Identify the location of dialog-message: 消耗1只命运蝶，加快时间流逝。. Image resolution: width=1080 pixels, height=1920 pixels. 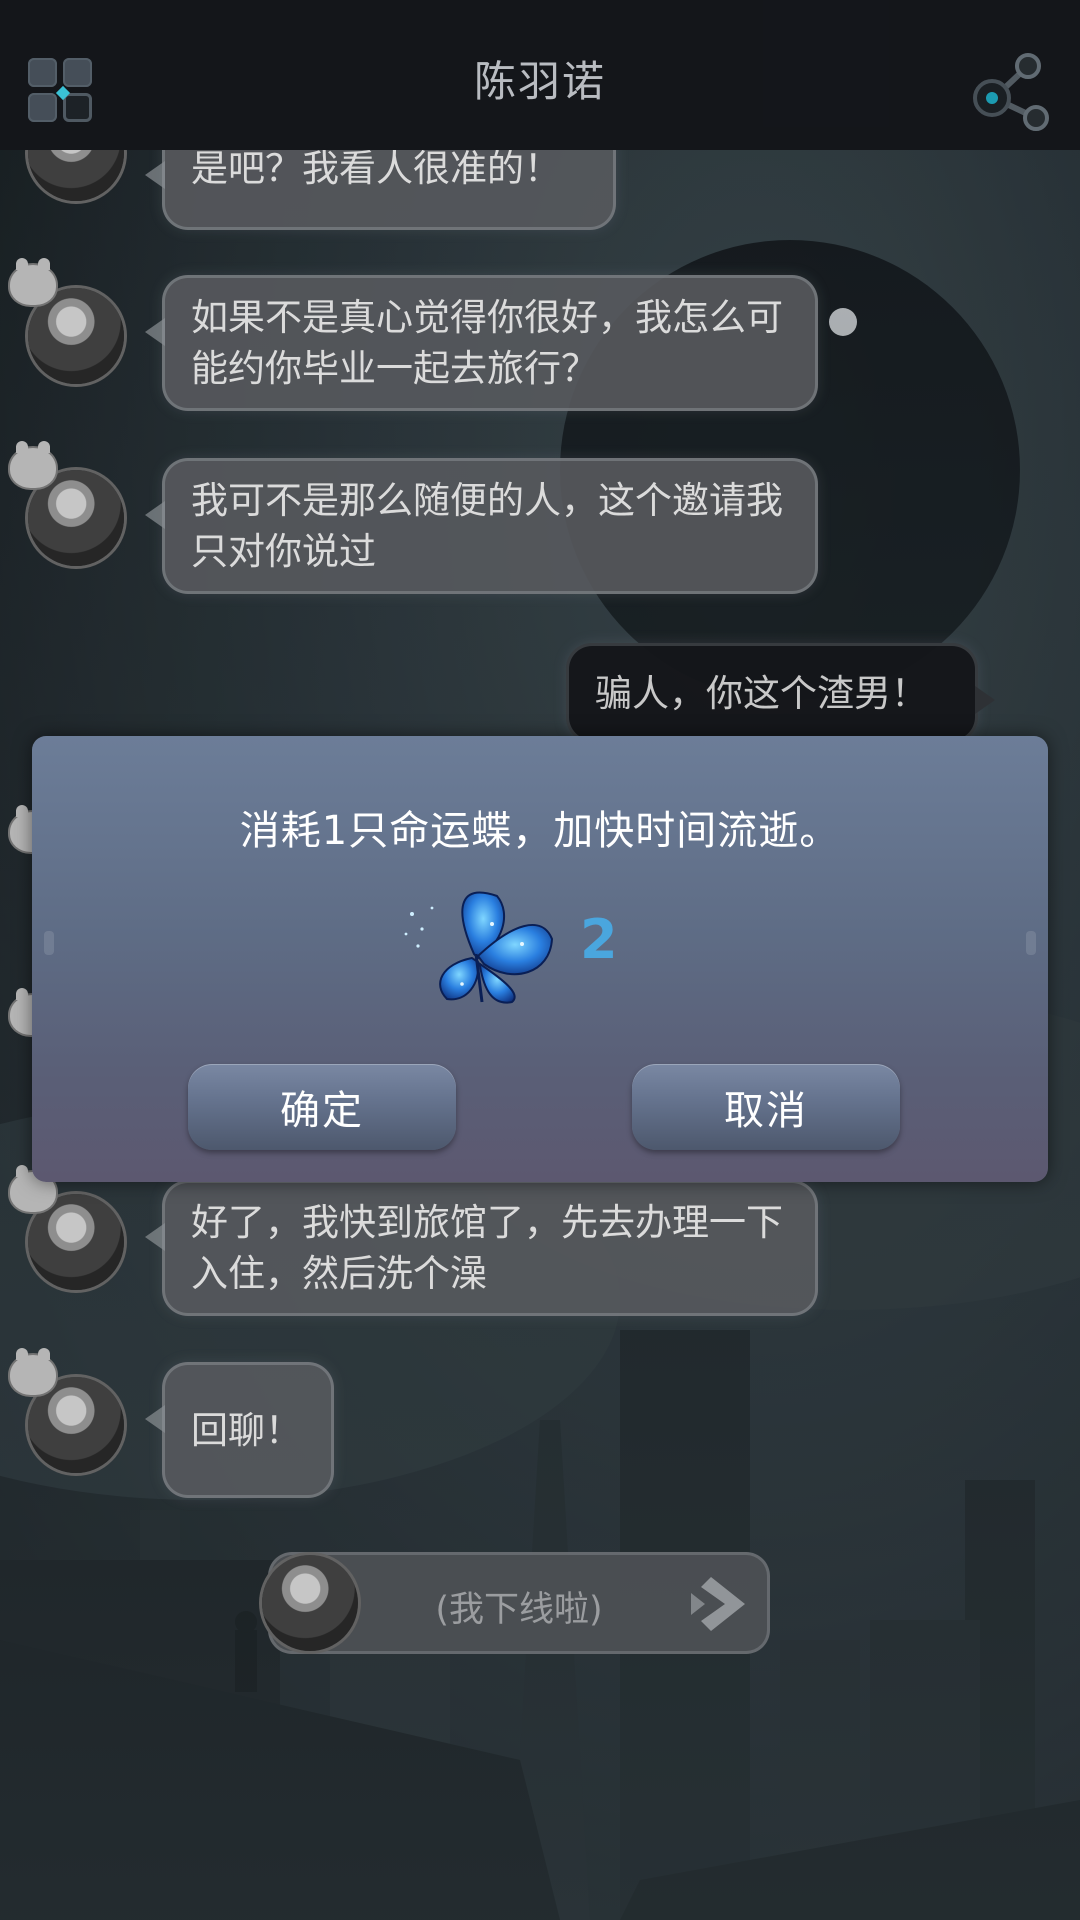
(540, 831).